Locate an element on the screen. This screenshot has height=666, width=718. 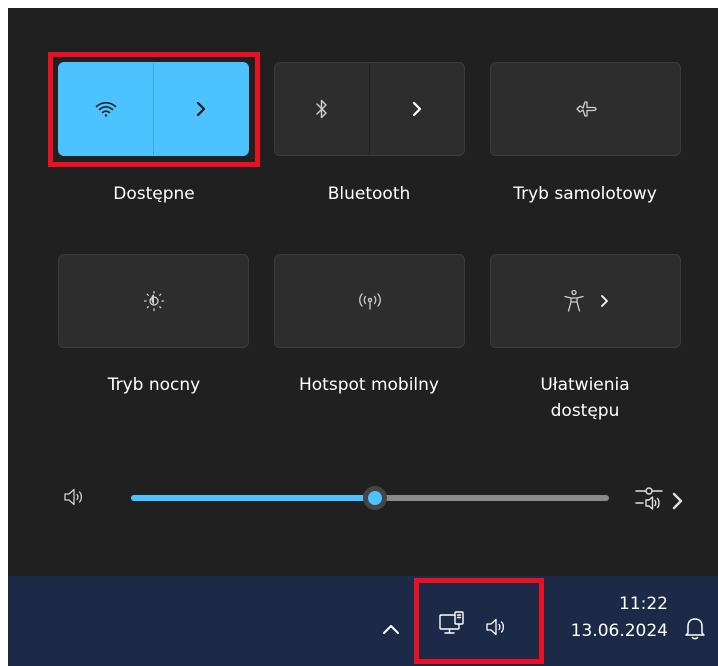
chevron-up-icon is located at coordinates (391, 629).